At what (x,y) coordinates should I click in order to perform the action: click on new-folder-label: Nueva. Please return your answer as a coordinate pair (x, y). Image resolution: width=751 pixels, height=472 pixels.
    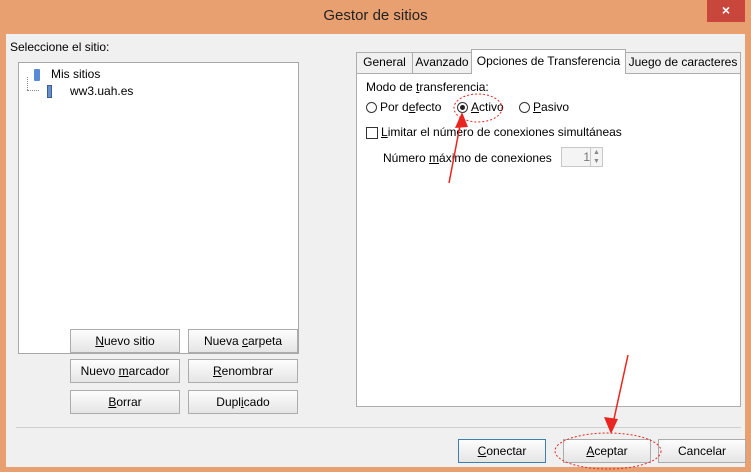
    Looking at the image, I should click on (222, 341).